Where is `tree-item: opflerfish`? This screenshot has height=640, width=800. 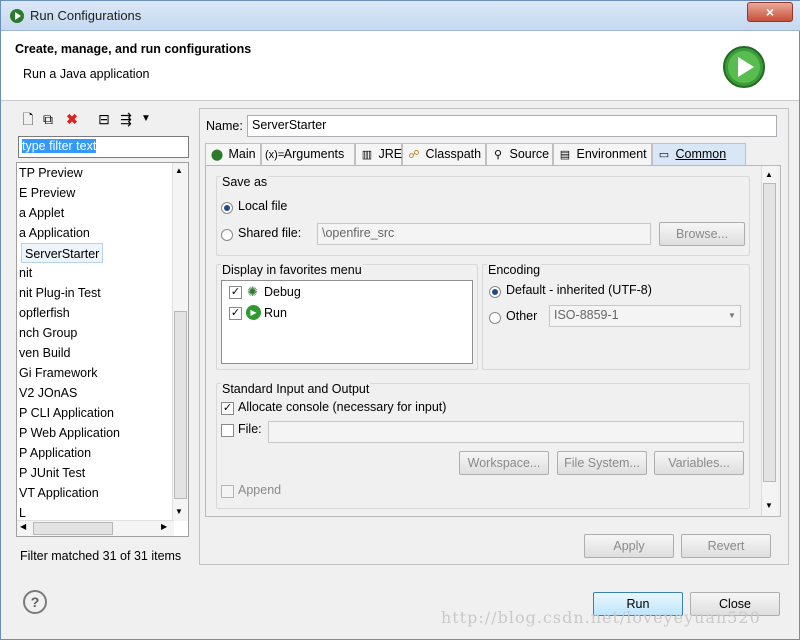
tree-item: opflerfish is located at coordinates (44, 313).